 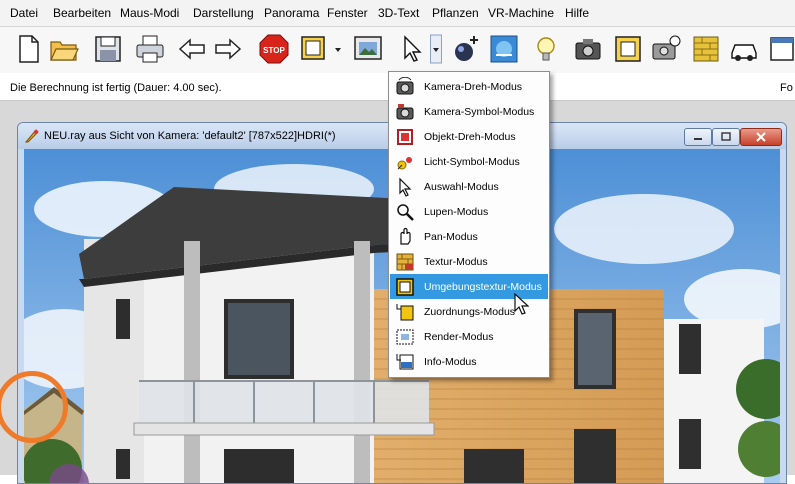 What do you see at coordinates (469, 161) in the screenshot?
I see `menu-item-licht-symbol-modus: Licht-Symbol-Modus` at bounding box center [469, 161].